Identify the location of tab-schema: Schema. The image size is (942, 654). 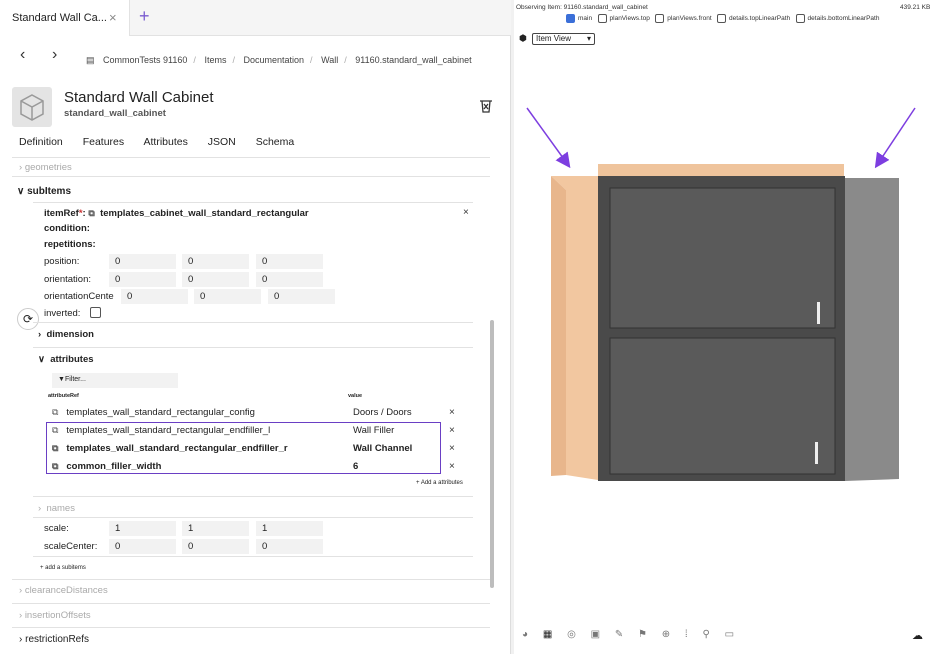
(275, 142).